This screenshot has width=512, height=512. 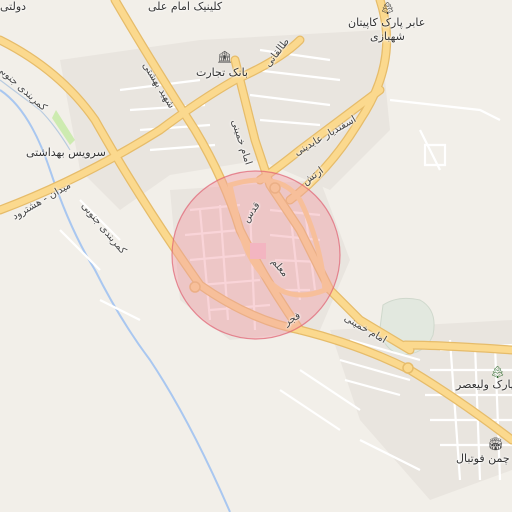 I want to click on highlight-circle, so click(x=256, y=255).